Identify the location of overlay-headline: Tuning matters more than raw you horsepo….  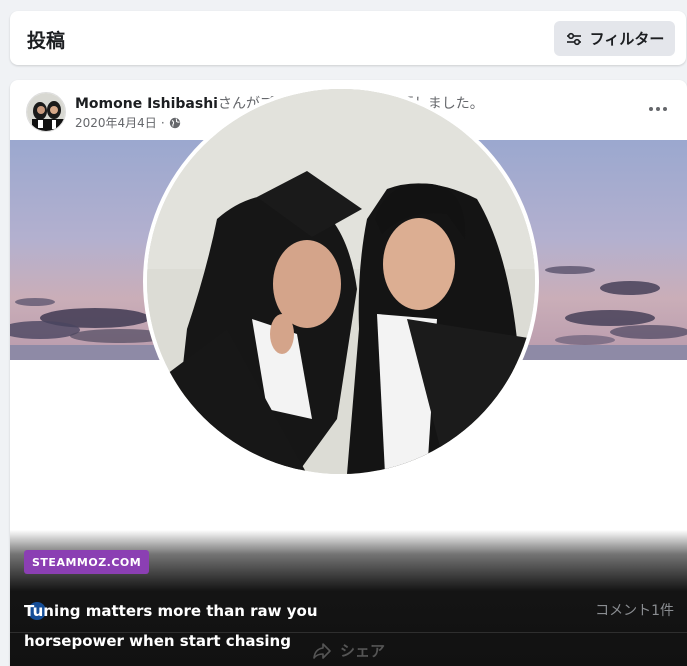
(171, 626).